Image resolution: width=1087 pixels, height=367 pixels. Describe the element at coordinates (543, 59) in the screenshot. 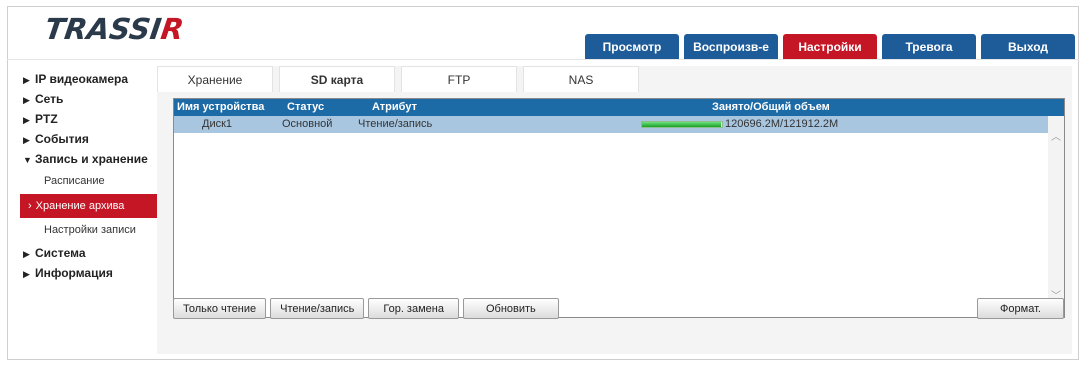

I see `header-divider` at that location.